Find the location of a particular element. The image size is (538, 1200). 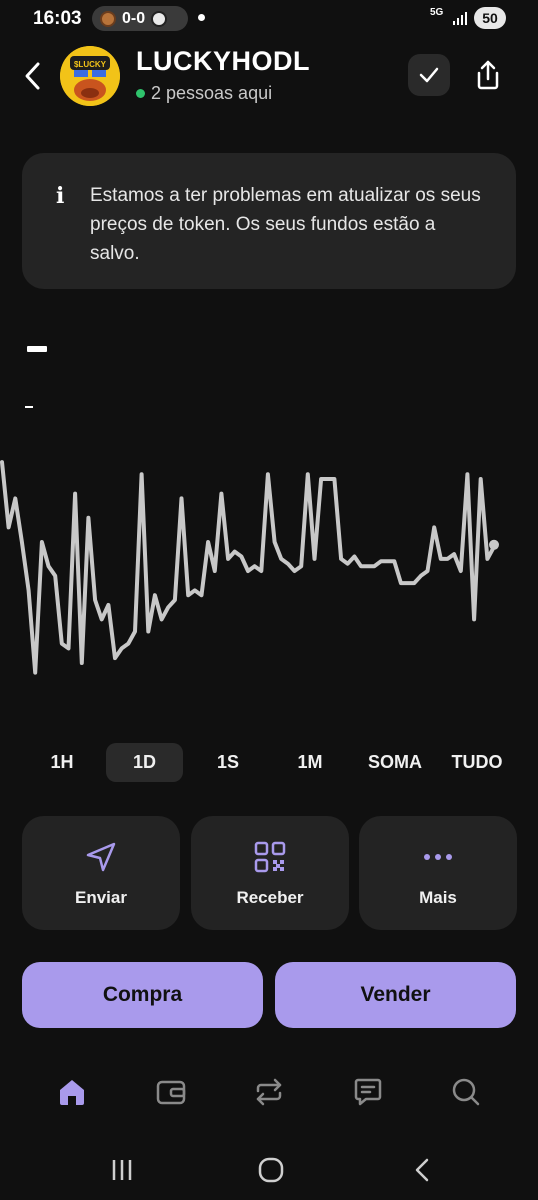

share-button is located at coordinates (488, 75).